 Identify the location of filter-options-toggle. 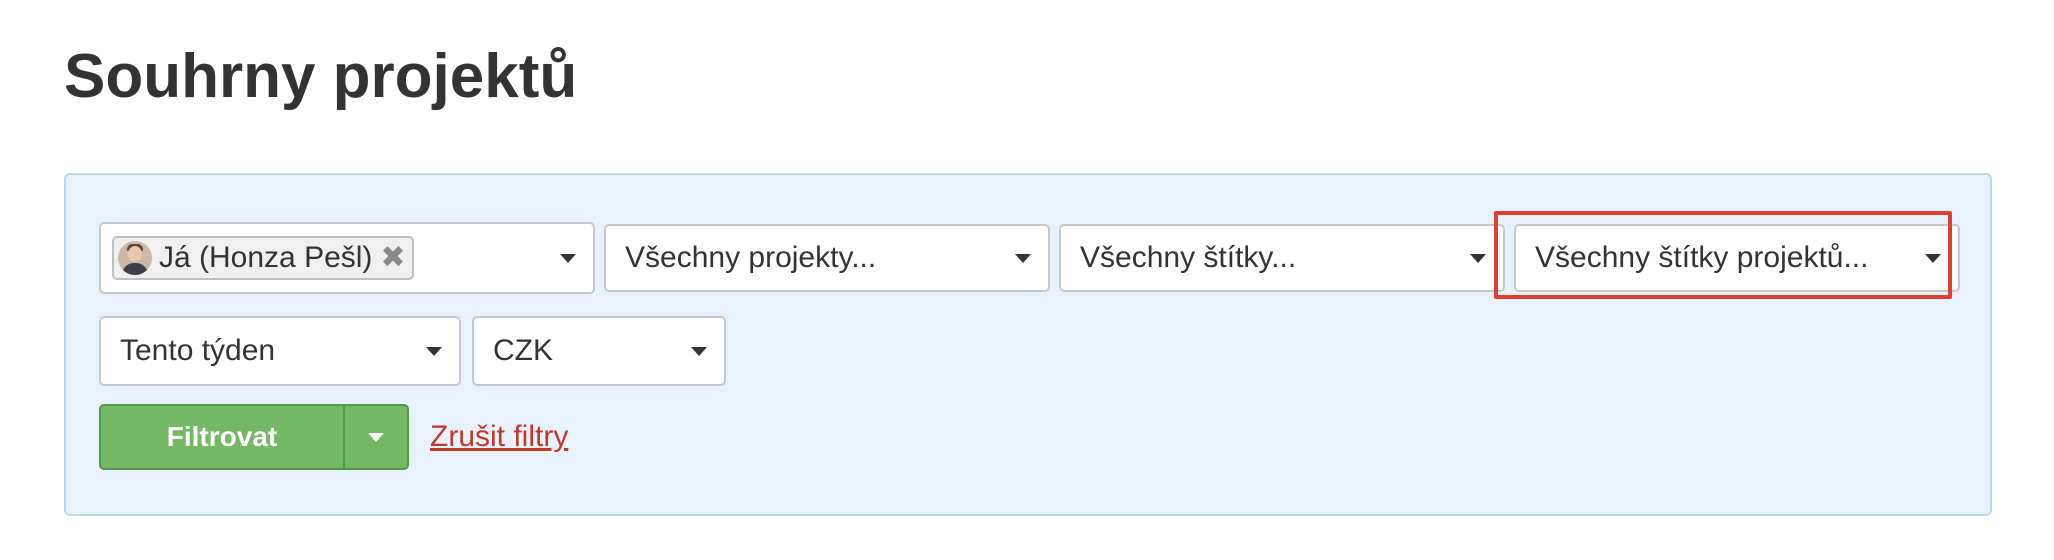
(376, 437).